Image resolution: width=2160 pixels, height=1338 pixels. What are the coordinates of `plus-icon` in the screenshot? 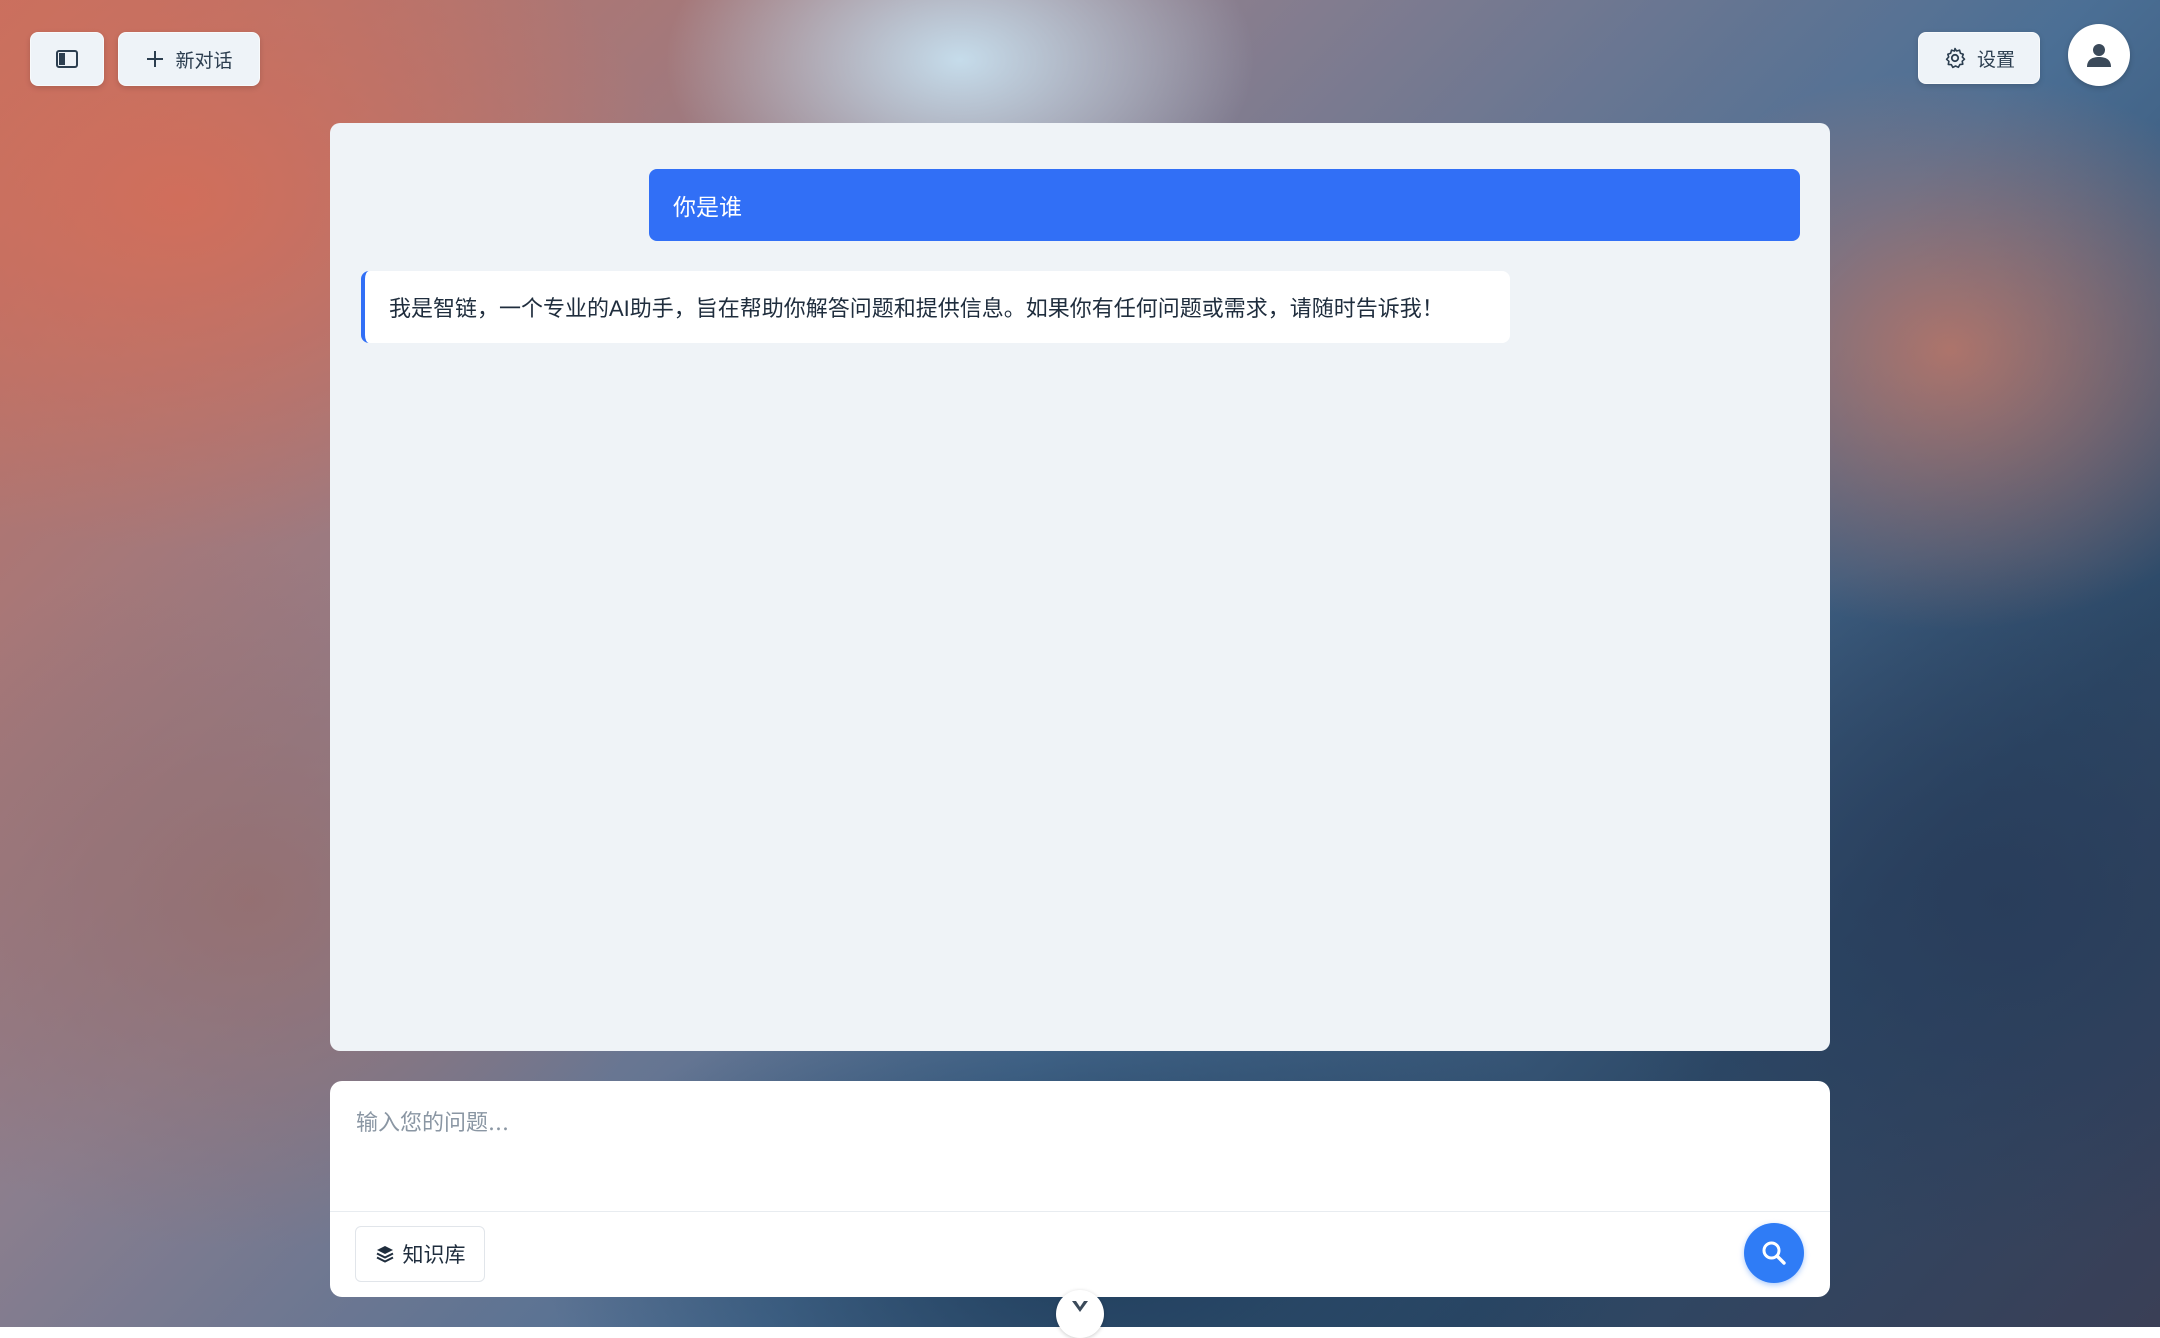 It's located at (155, 59).